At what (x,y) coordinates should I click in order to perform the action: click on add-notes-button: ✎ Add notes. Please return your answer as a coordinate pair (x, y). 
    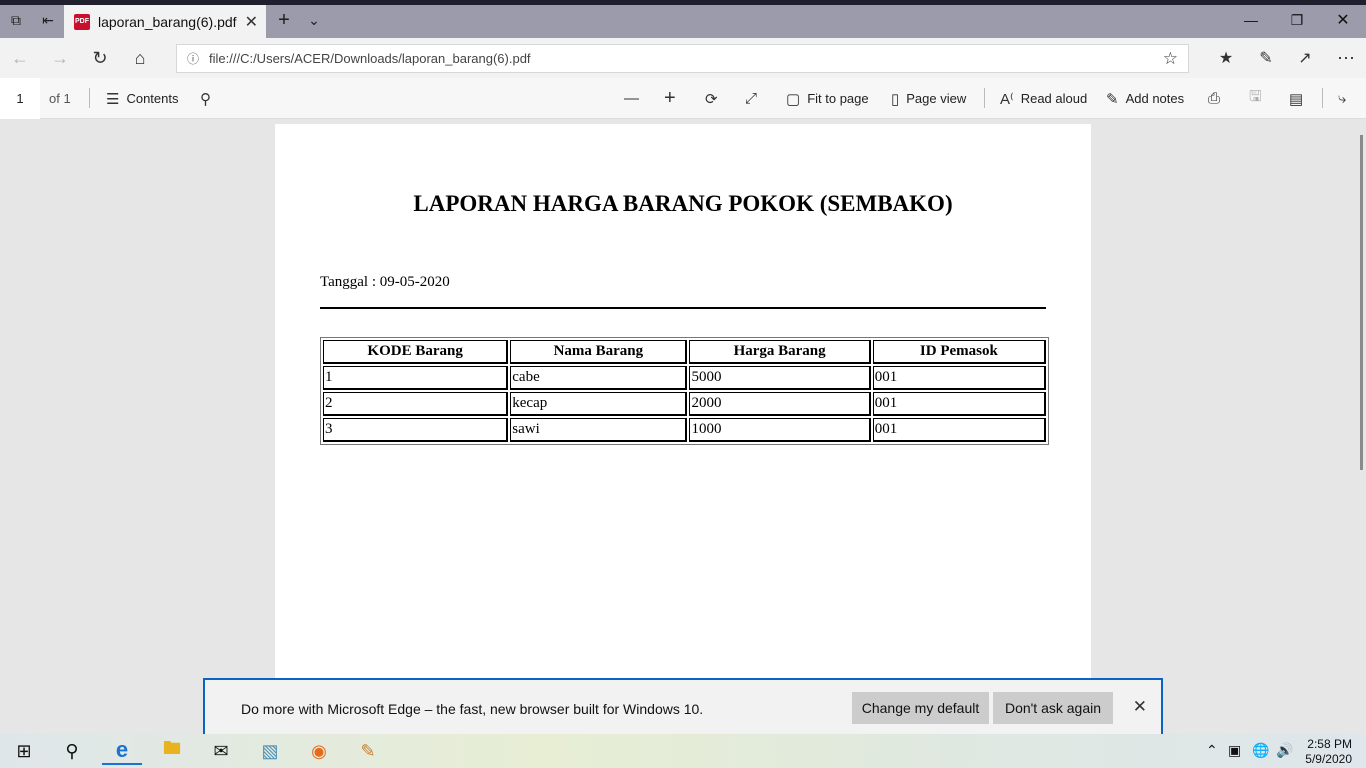
    Looking at the image, I should click on (1145, 98).